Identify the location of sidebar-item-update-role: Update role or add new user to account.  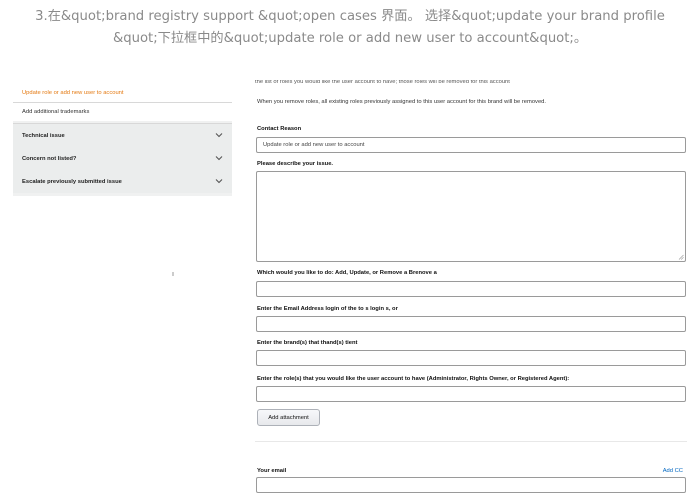
(122, 93).